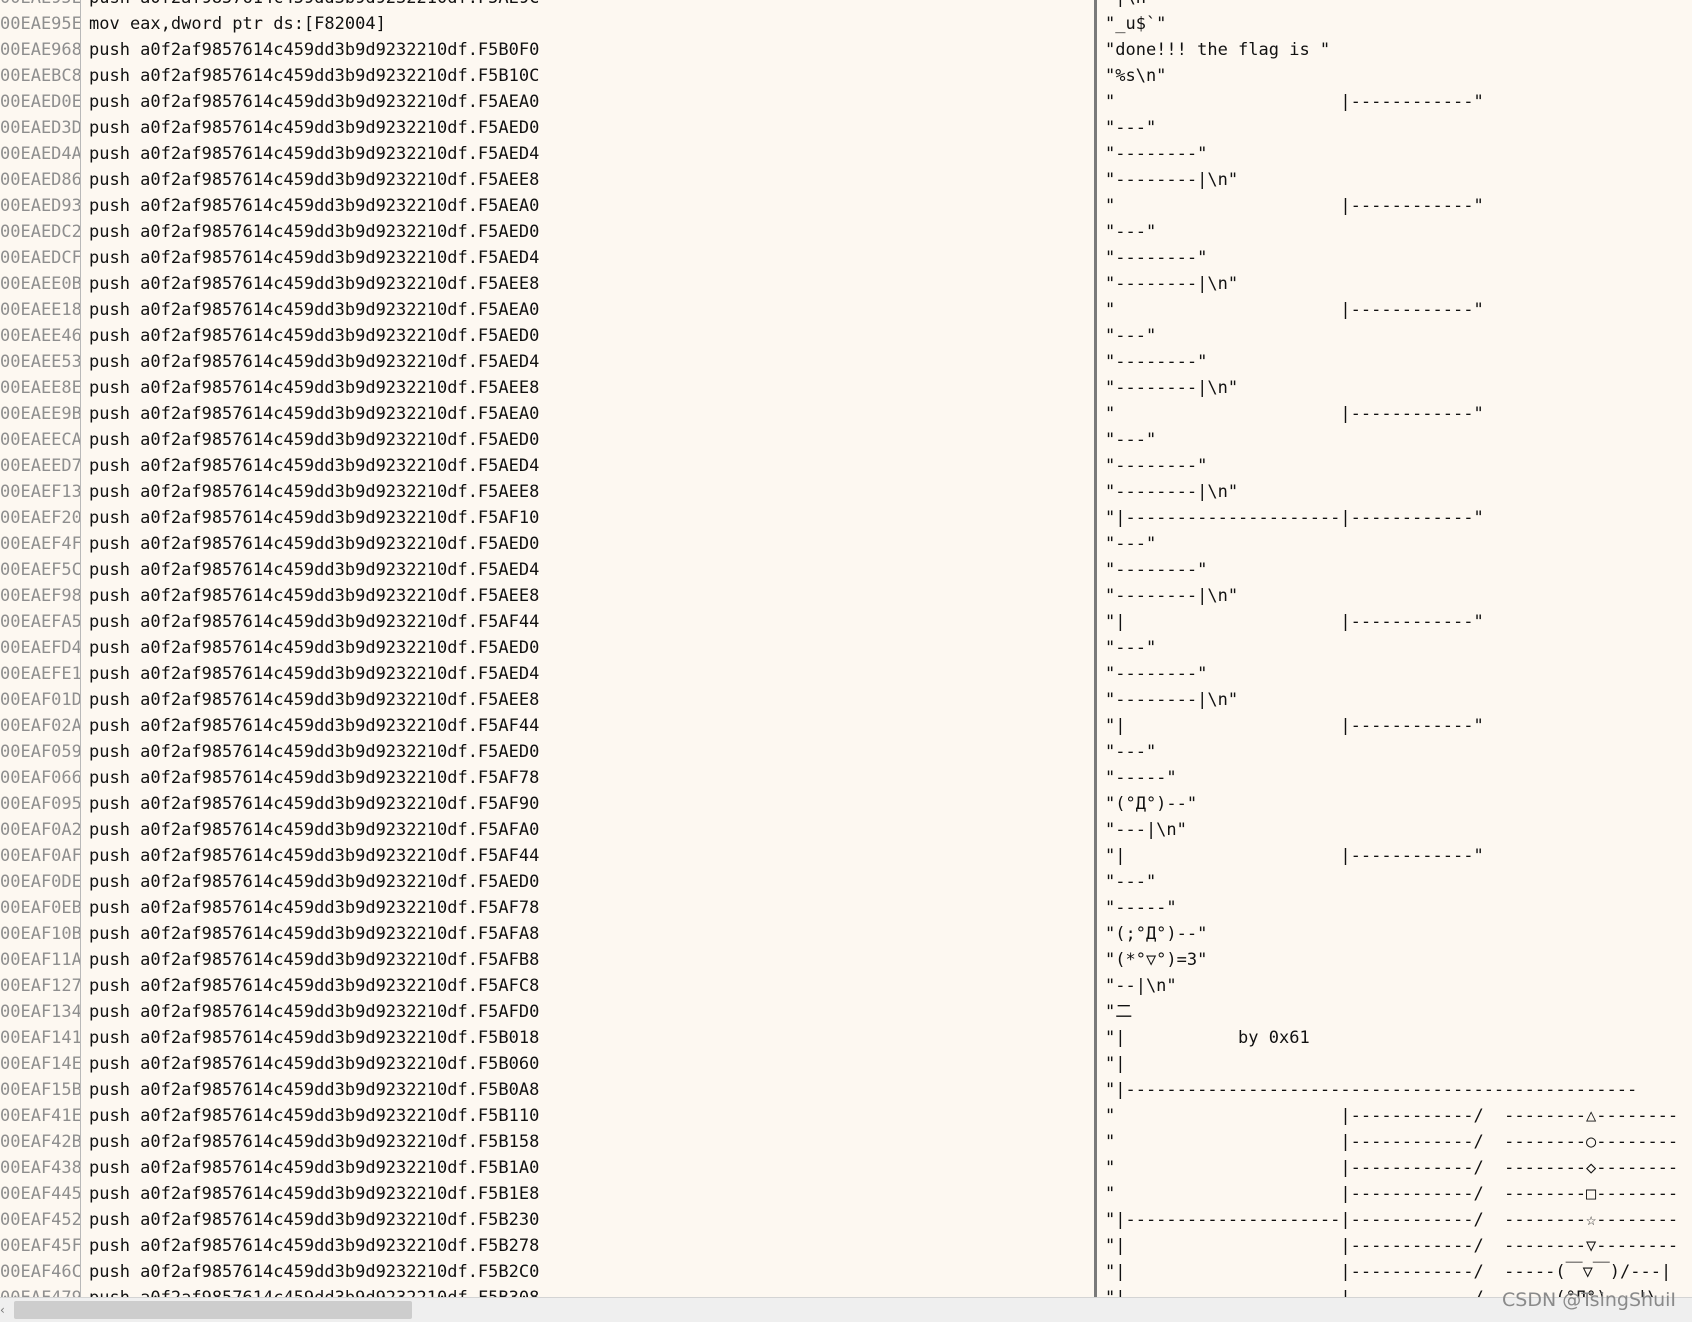 The width and height of the screenshot is (1692, 1322). Describe the element at coordinates (1394, 1246) in the screenshot. I see `comment-cell: "| |------------/ --------▽--------` at that location.